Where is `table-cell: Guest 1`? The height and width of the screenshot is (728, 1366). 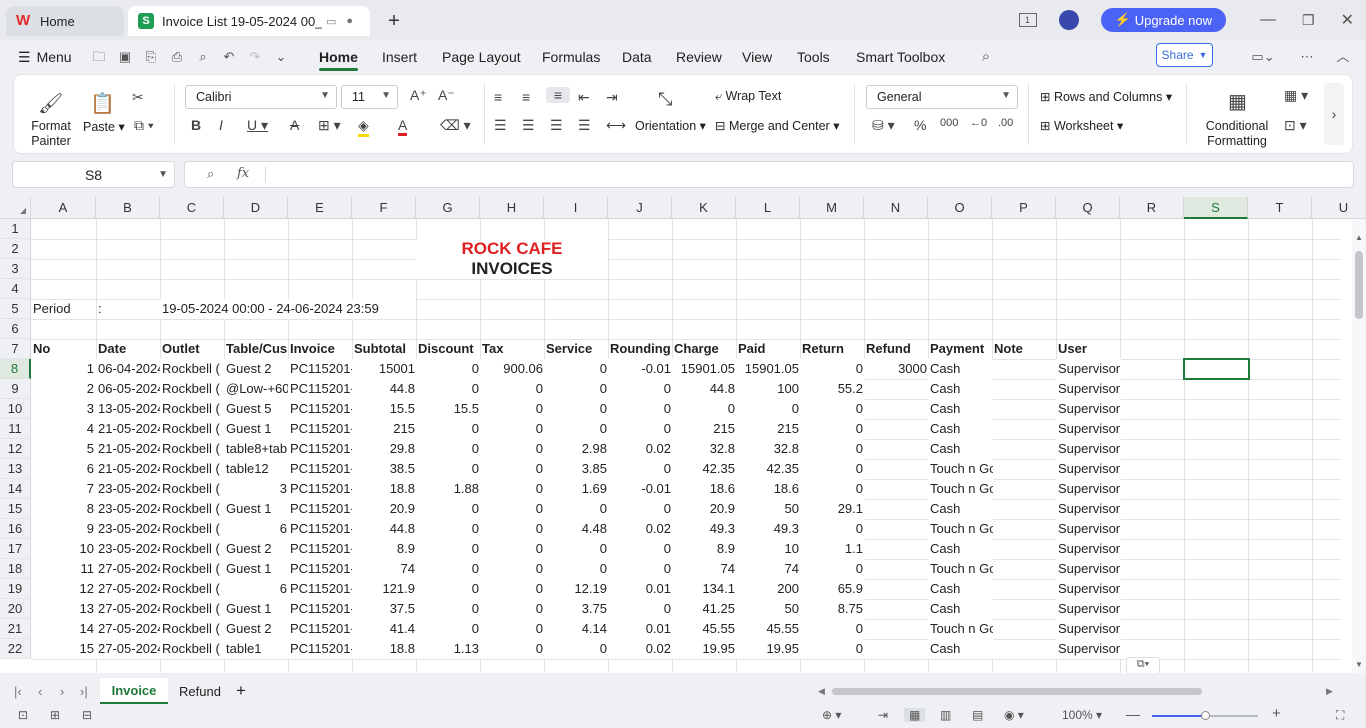
table-cell: Guest 1 is located at coordinates (256, 569).